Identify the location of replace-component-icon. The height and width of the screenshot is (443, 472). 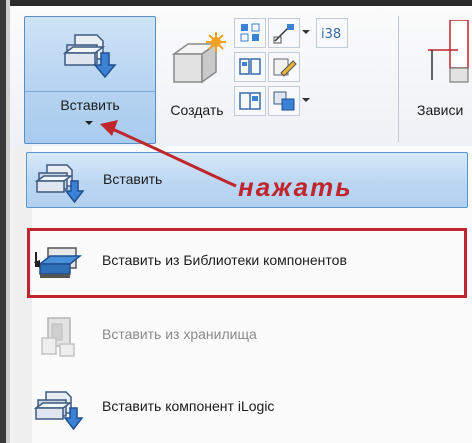
(284, 101).